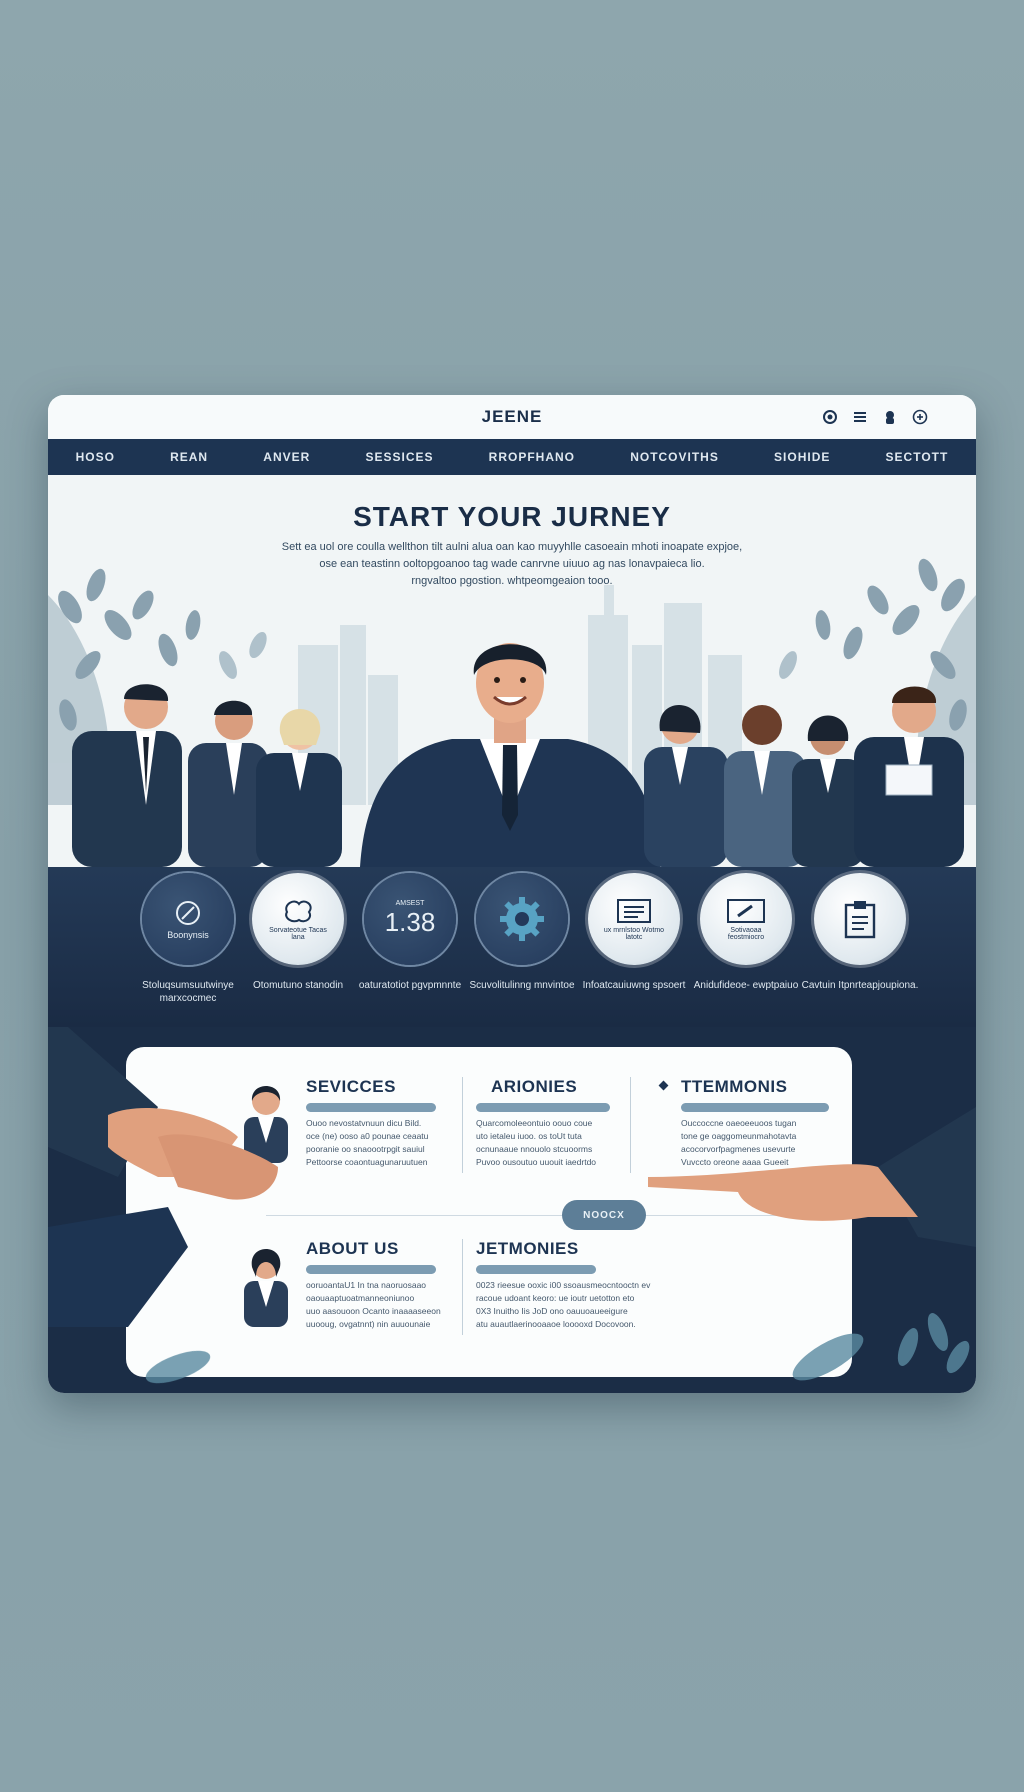  I want to click on feature-circle: ux mrnlstoo Wotmo latotc, so click(634, 919).